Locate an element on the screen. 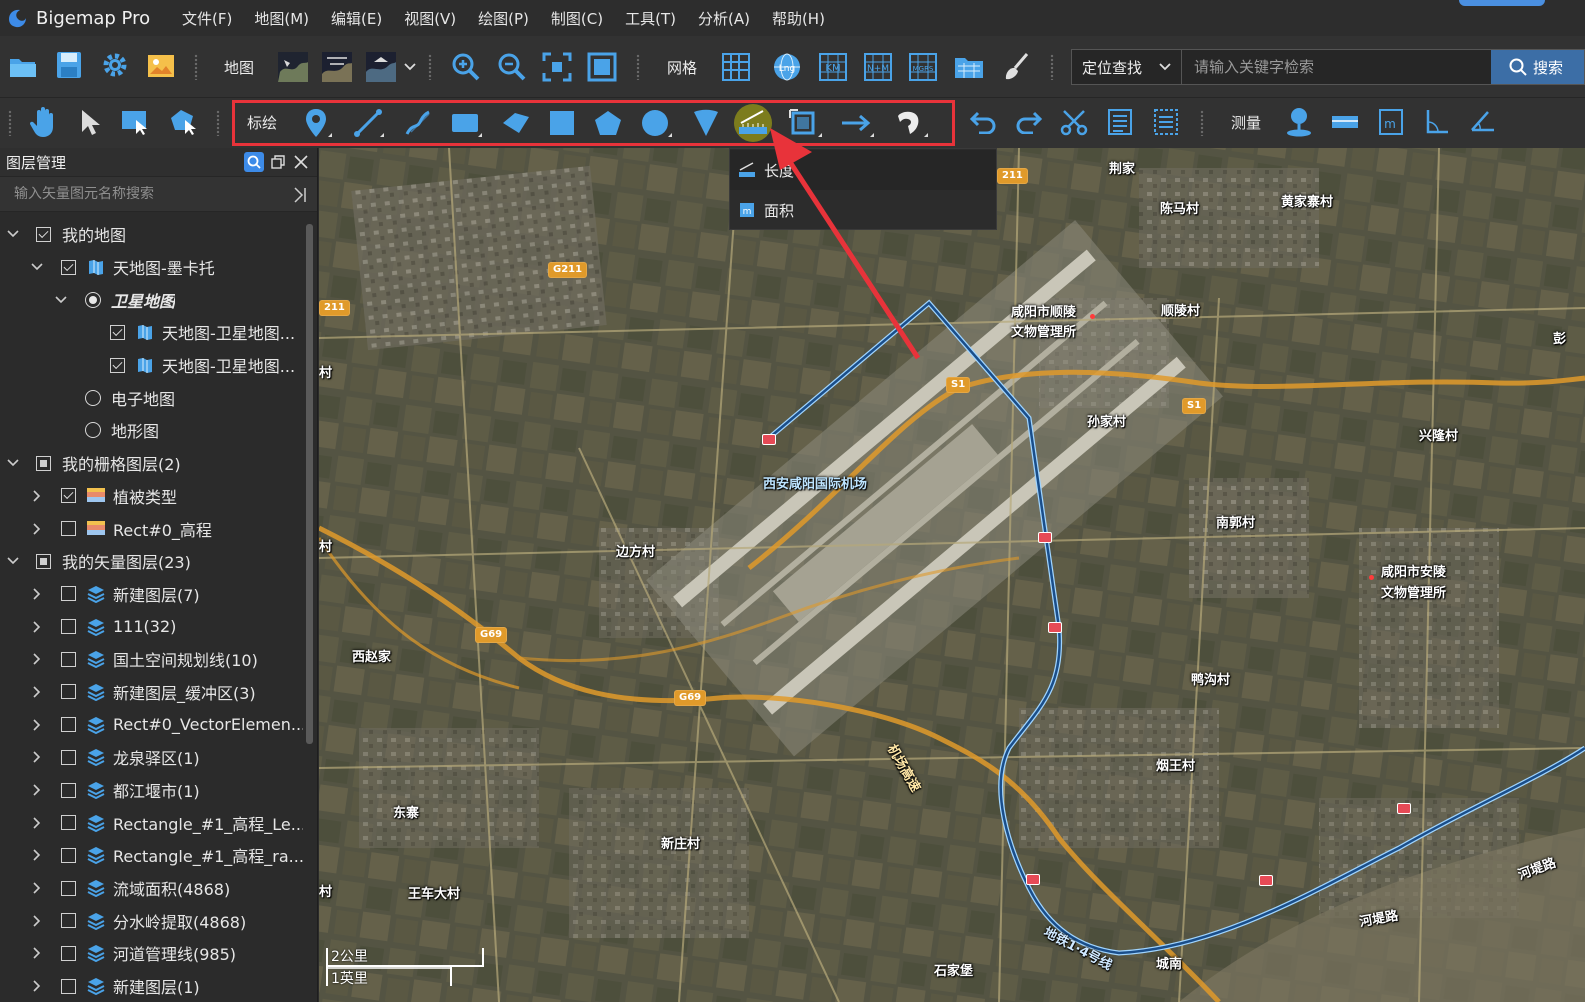  marker-point-icon is located at coordinates (316, 123).